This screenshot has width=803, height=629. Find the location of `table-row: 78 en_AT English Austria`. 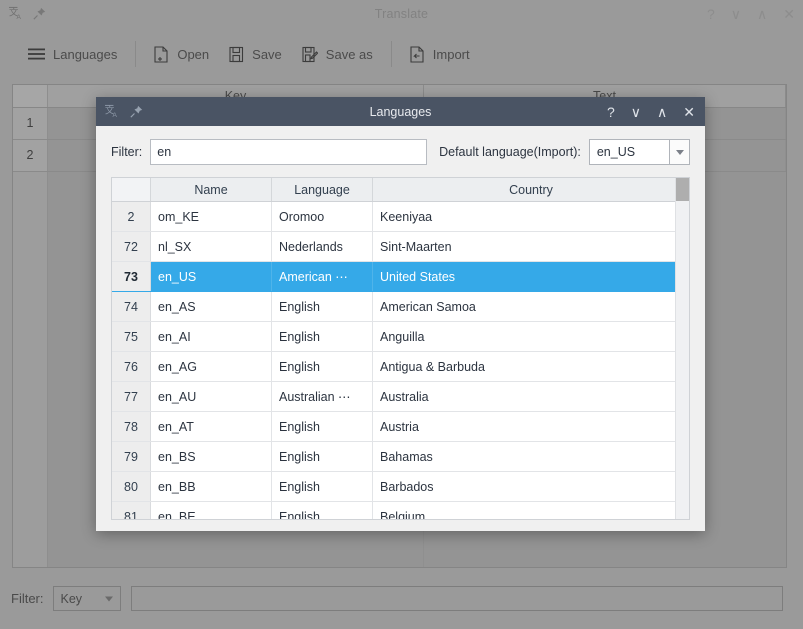

table-row: 78 en_AT English Austria is located at coordinates (400, 426).